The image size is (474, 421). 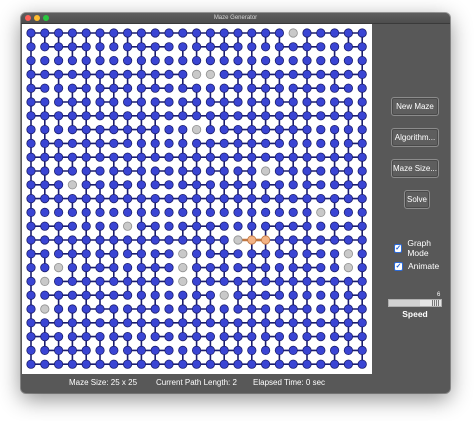 What do you see at coordinates (266, 171) in the screenshot?
I see `unvisited-node` at bounding box center [266, 171].